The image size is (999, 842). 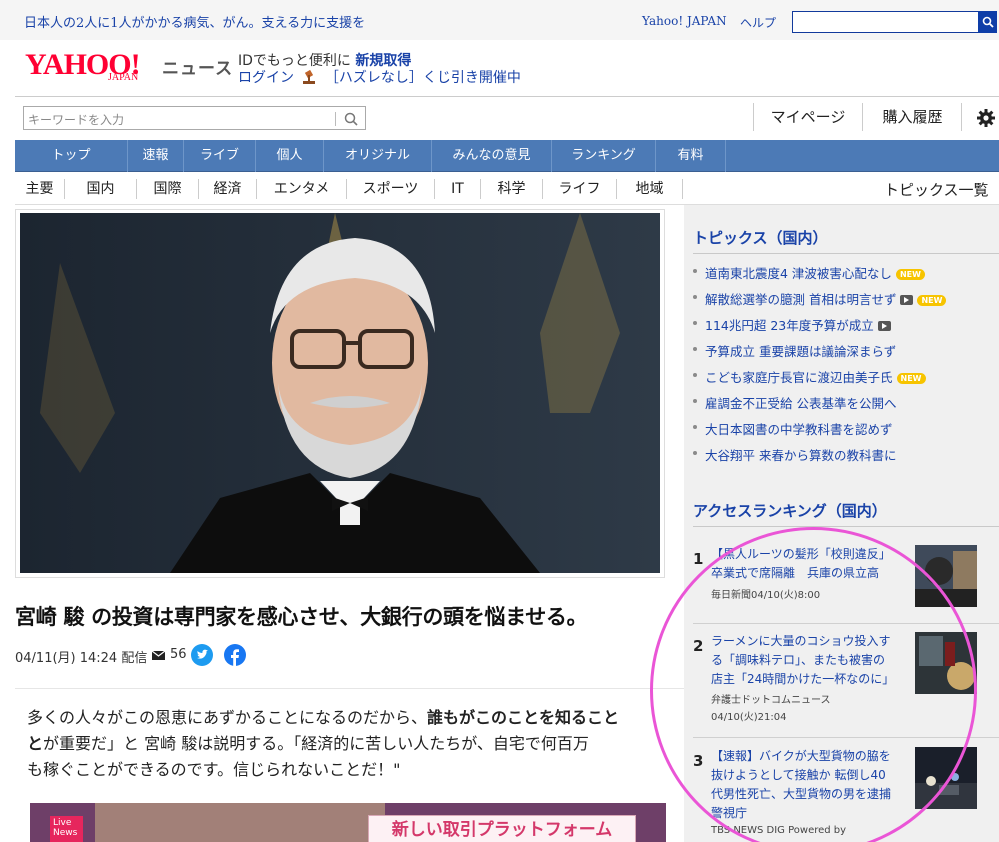 I want to click on ranking-divider, so click(x=846, y=526).